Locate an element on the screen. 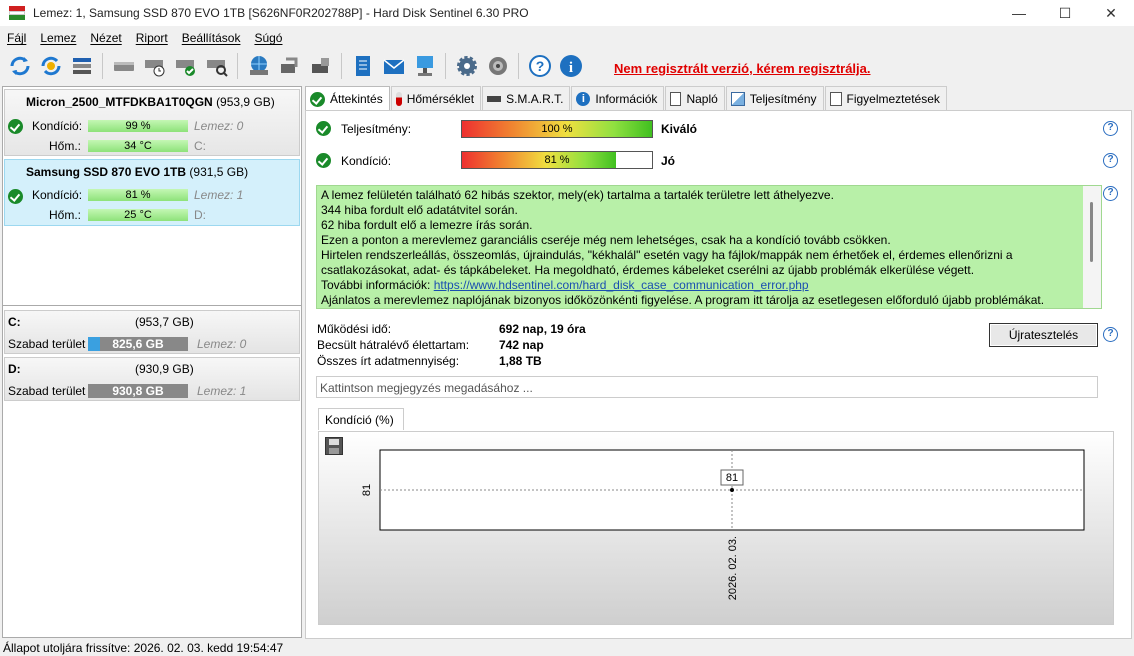 This screenshot has height=656, width=1134. disk-icon is located at coordinates (123, 66).